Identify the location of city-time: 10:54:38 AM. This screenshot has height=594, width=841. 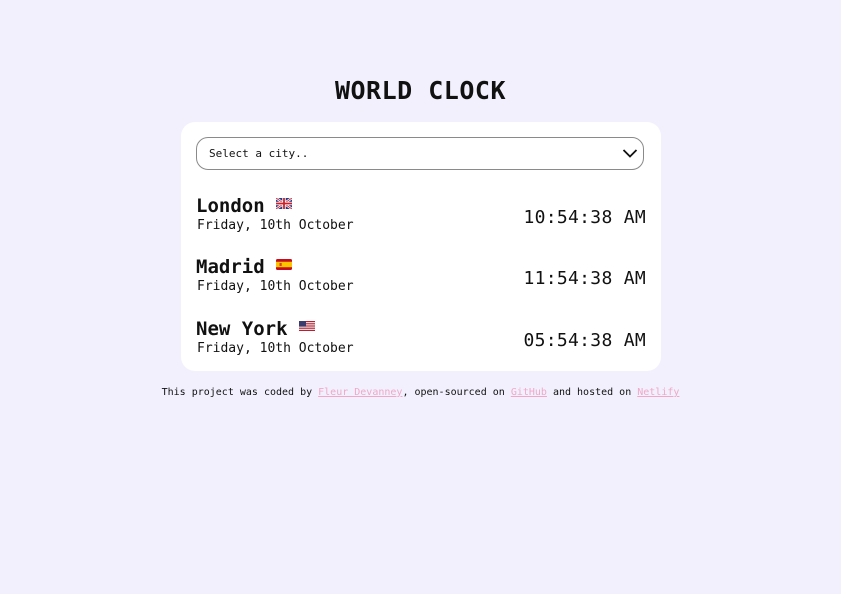
(584, 217).